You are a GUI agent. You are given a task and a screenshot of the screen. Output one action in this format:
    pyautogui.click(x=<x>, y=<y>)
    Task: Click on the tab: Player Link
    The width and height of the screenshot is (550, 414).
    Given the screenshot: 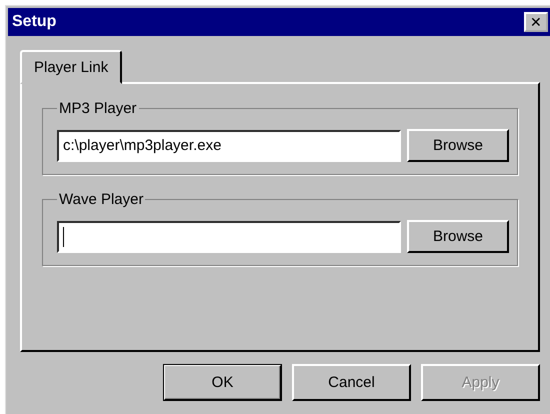 What is the action you would take?
    pyautogui.click(x=71, y=67)
    